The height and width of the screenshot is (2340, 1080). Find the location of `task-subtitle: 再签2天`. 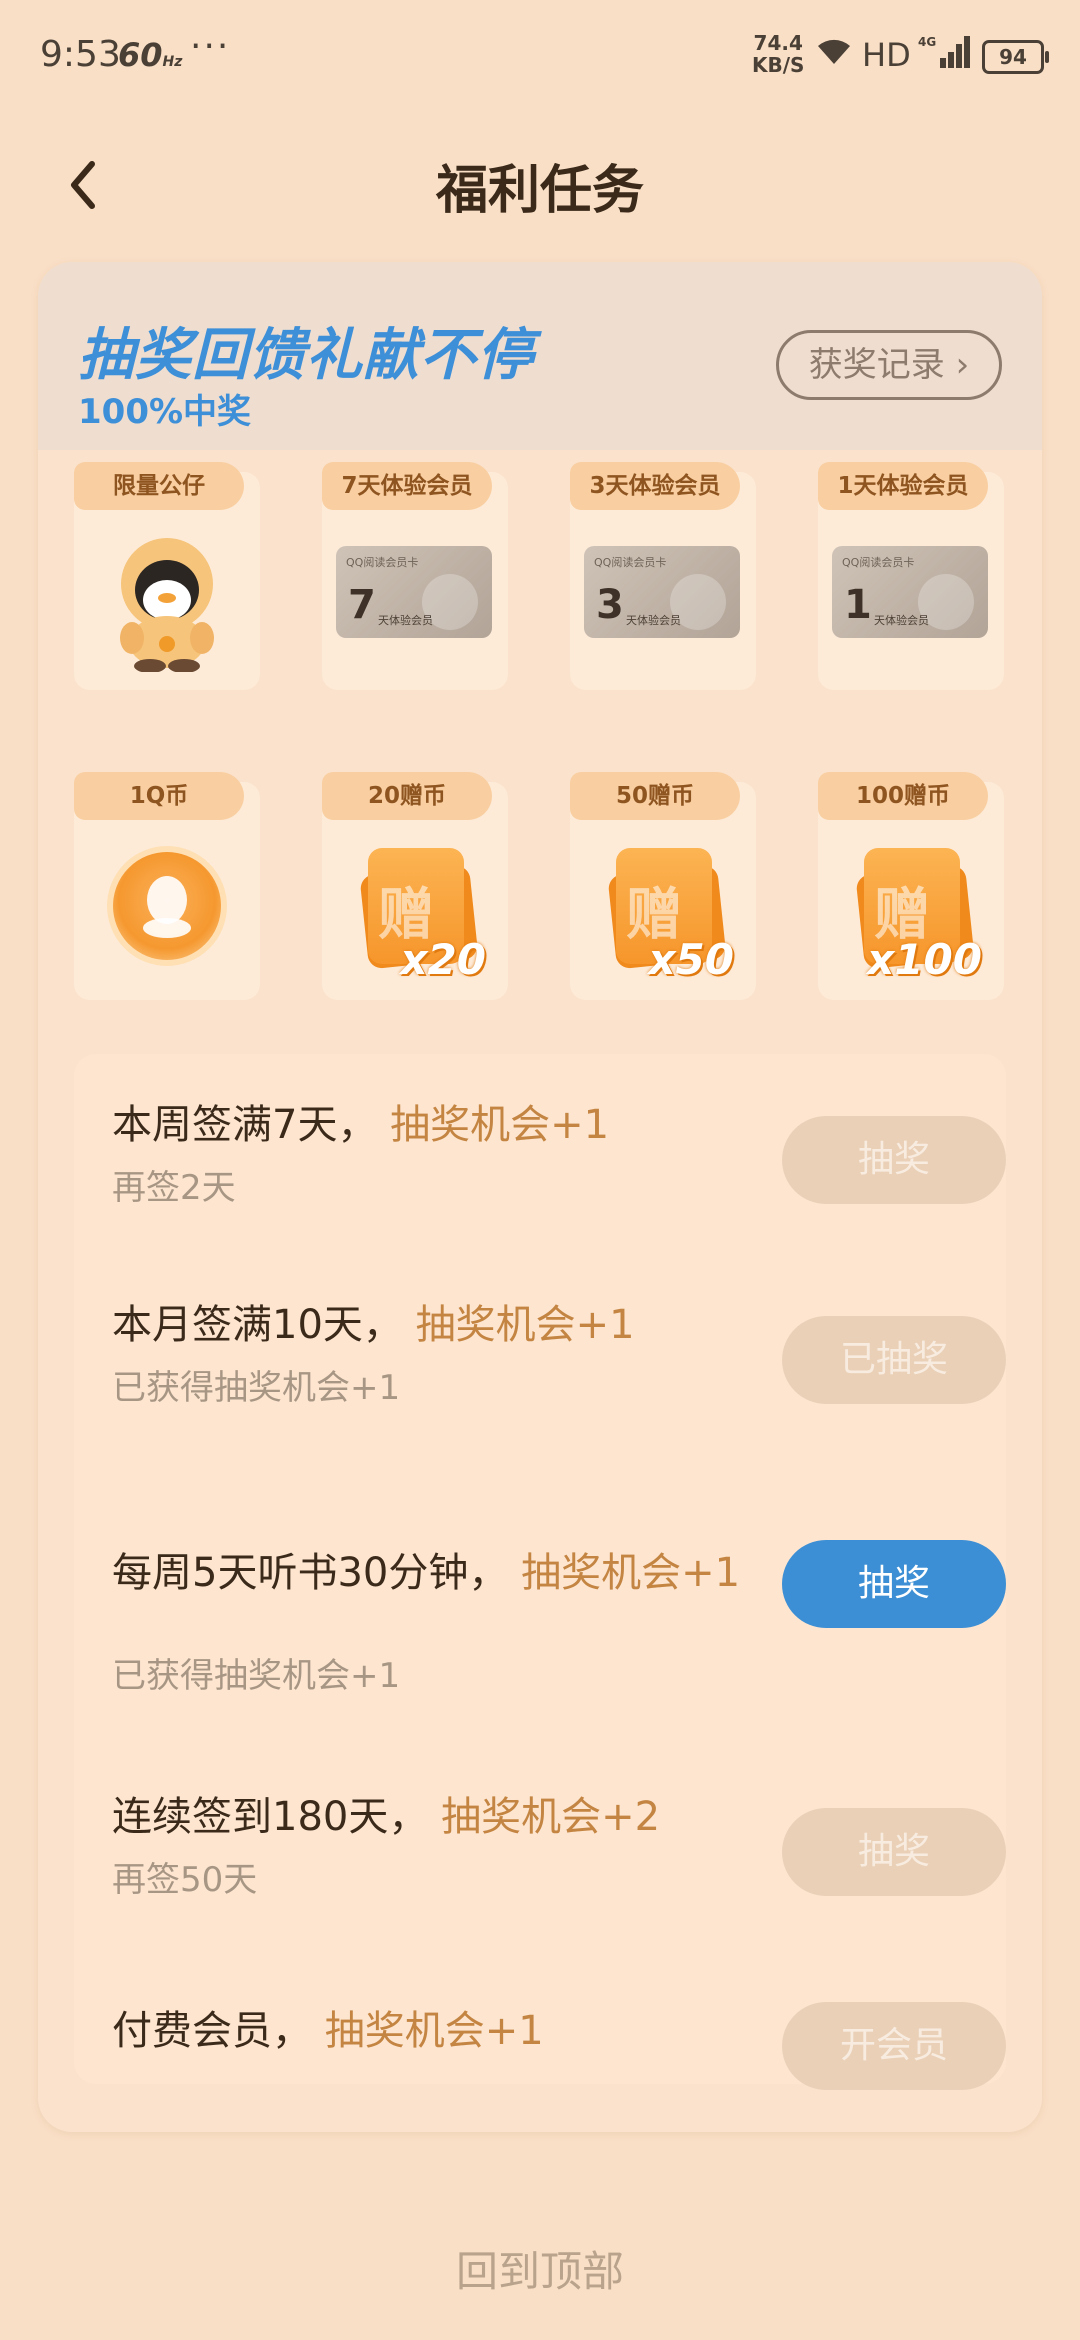

task-subtitle: 再签2天 is located at coordinates (174, 1188).